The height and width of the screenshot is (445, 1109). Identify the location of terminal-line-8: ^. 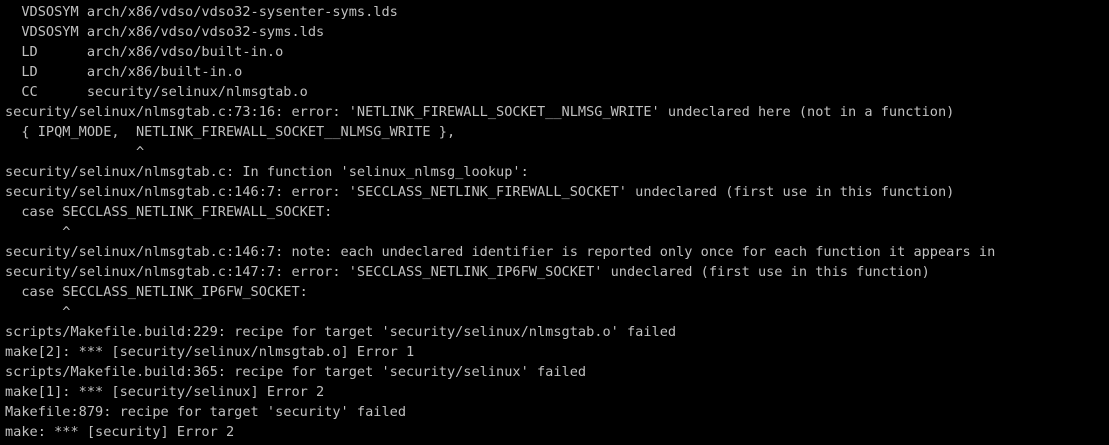
(75, 152).